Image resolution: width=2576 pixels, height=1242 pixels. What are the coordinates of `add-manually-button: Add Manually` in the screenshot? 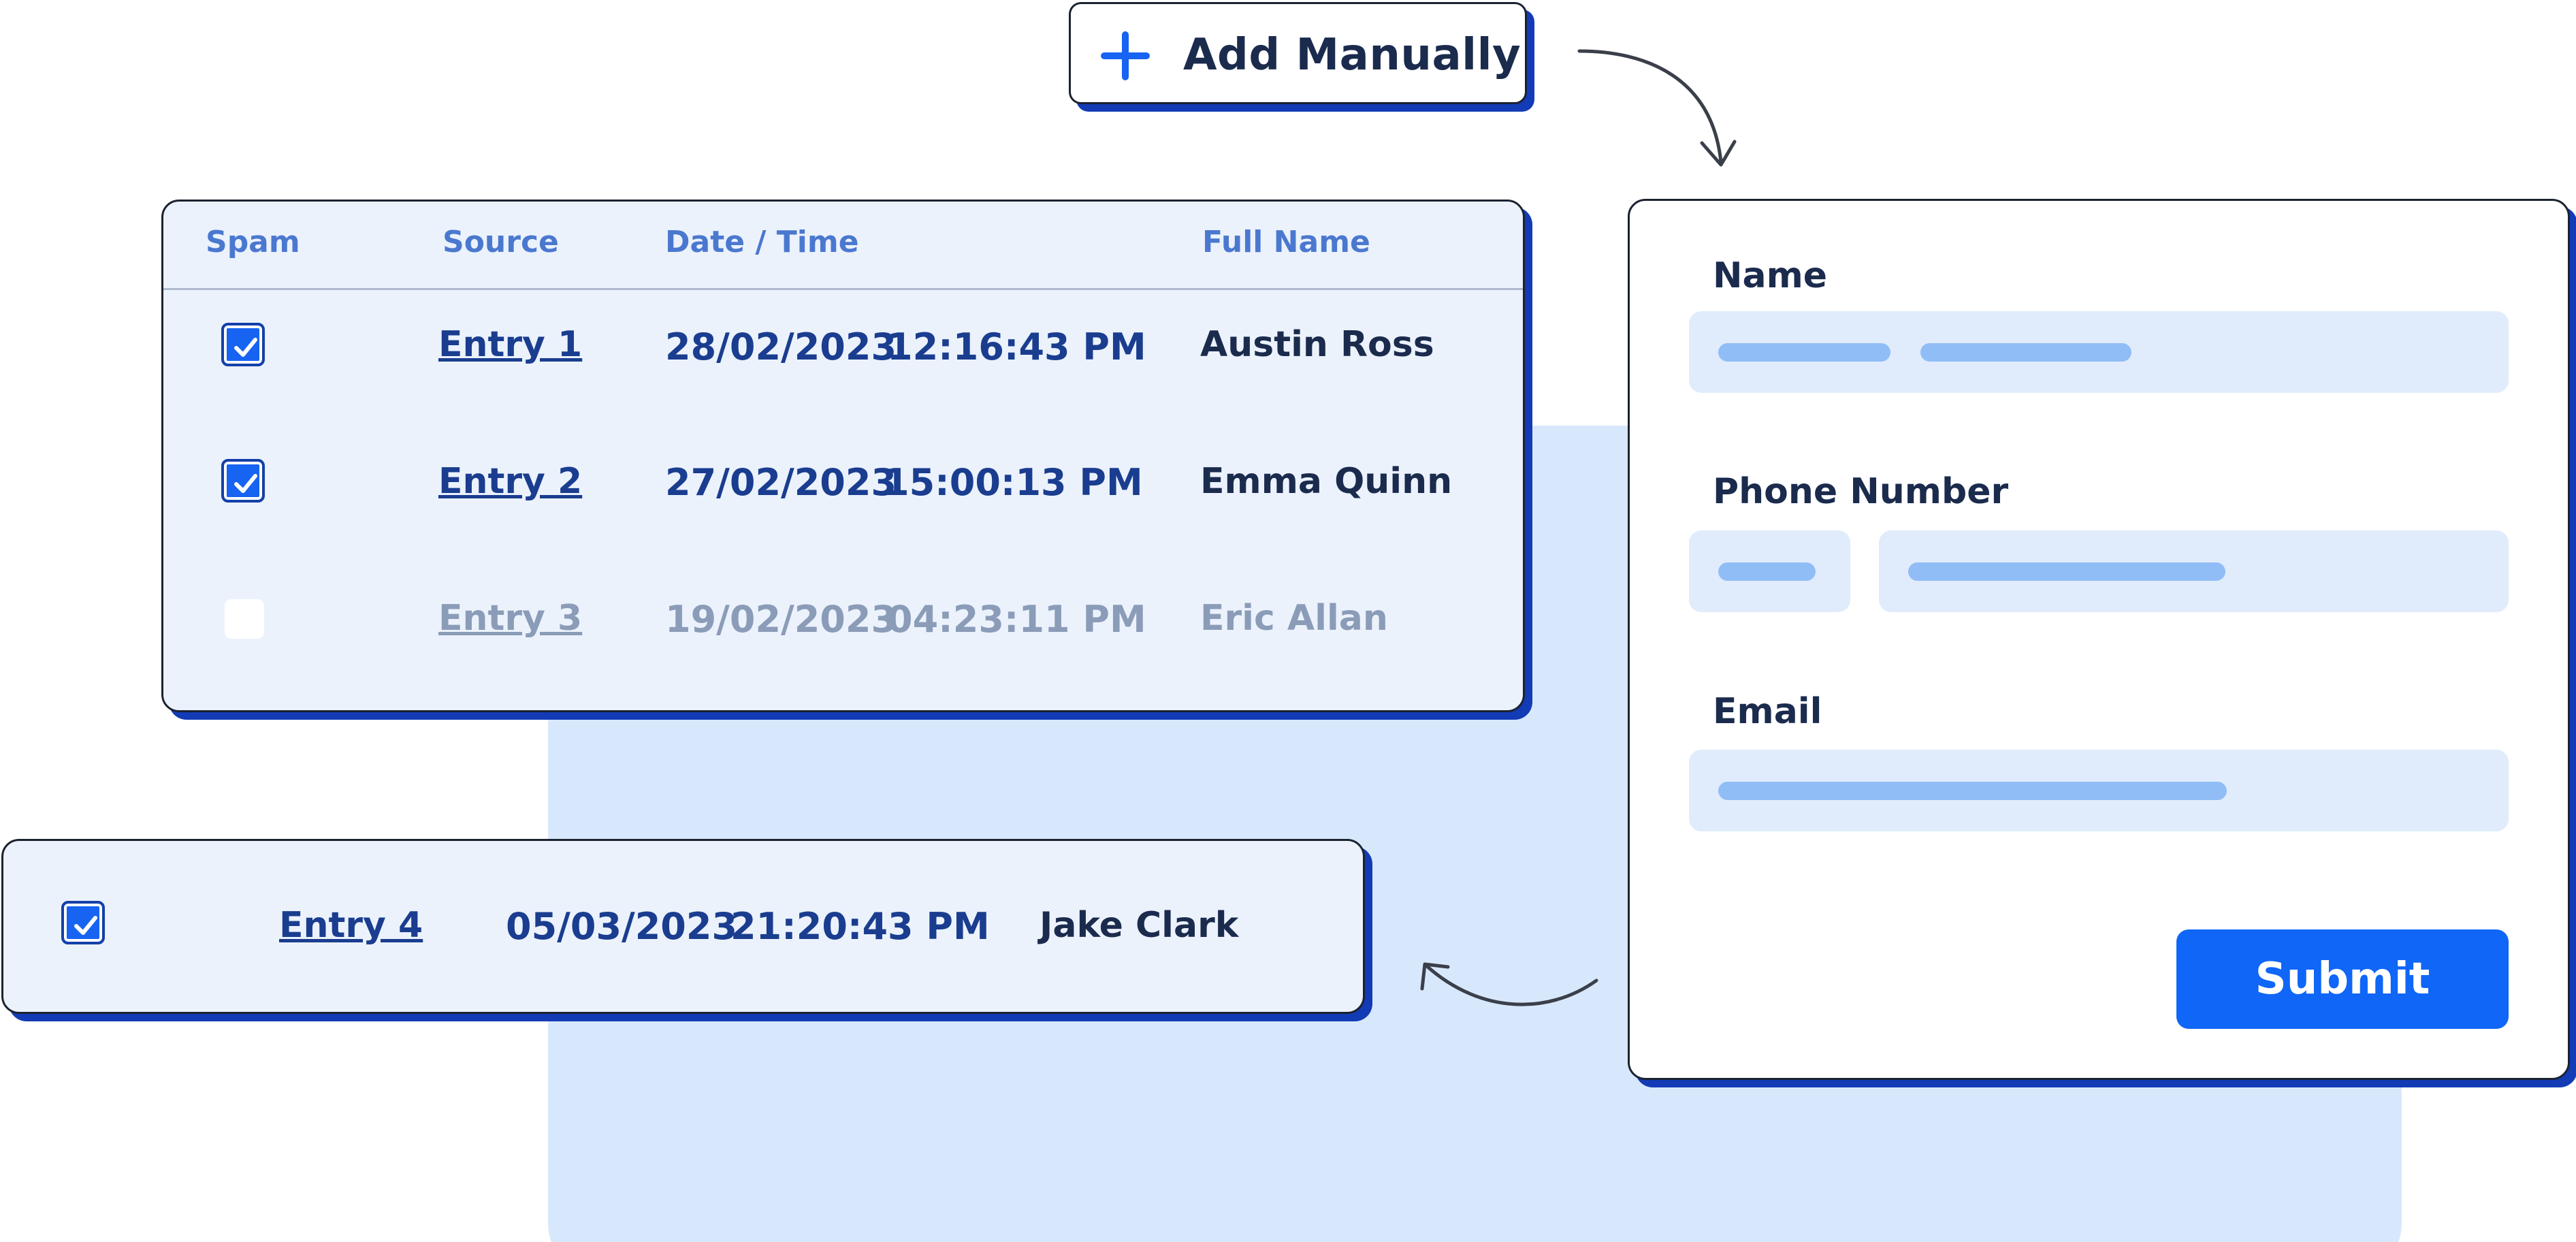 It's located at (1298, 53).